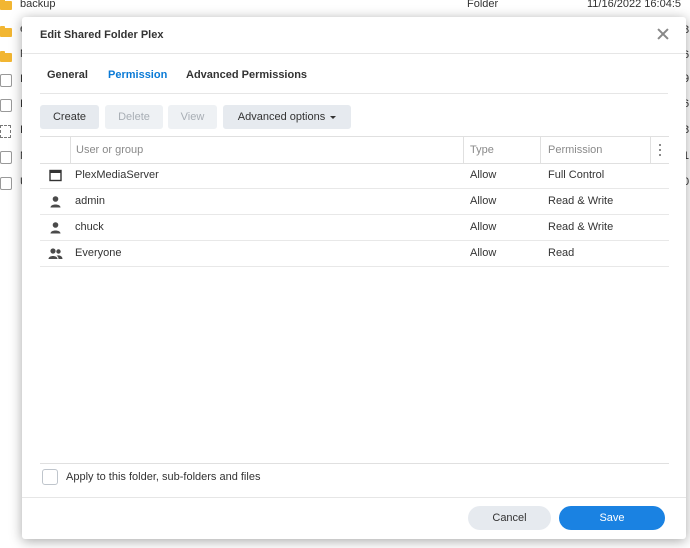  I want to click on delete-button: Delete, so click(134, 117).